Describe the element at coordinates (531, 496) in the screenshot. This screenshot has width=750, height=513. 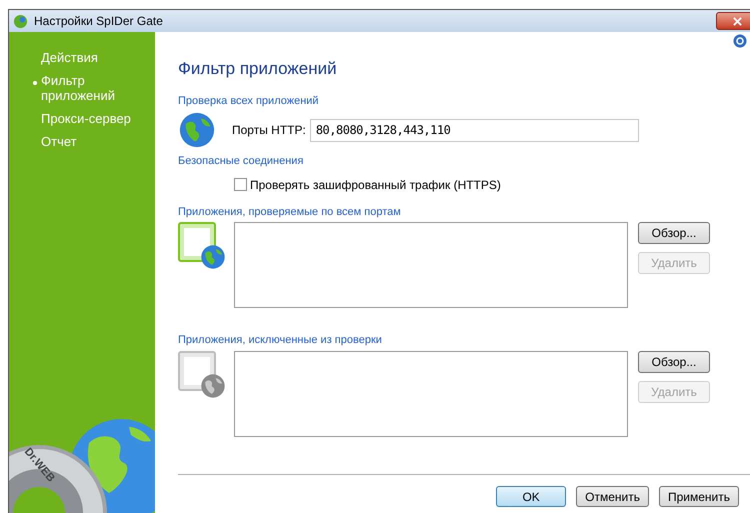
I see `dialog-button: OK` at that location.